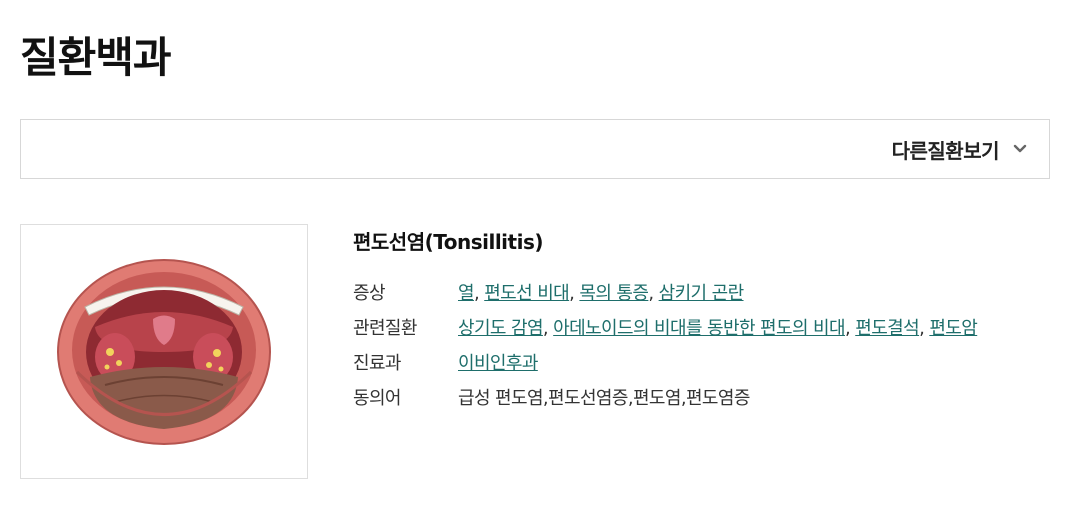  I want to click on synonyms-row: 동의어 급성 편도염,편도선염증,편도염,편도염증, so click(708, 398).